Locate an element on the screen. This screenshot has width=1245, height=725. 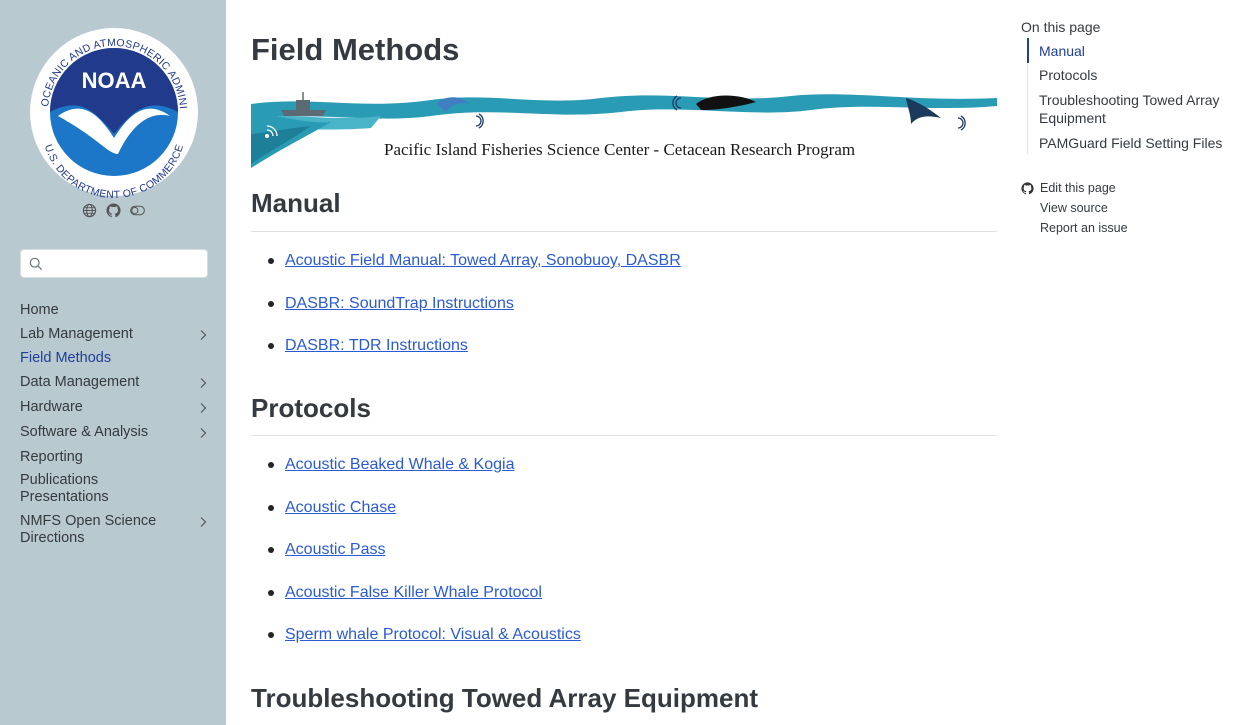
edit-page-label: Edit this page is located at coordinates (1078, 188).